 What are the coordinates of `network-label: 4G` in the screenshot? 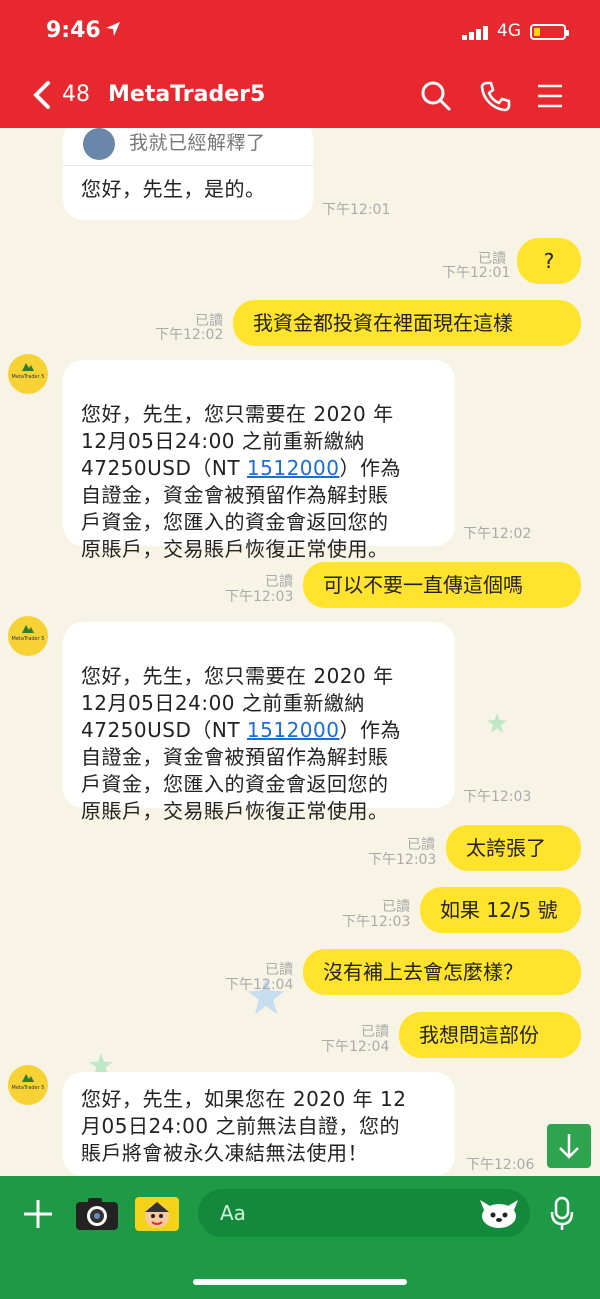 It's located at (509, 31).